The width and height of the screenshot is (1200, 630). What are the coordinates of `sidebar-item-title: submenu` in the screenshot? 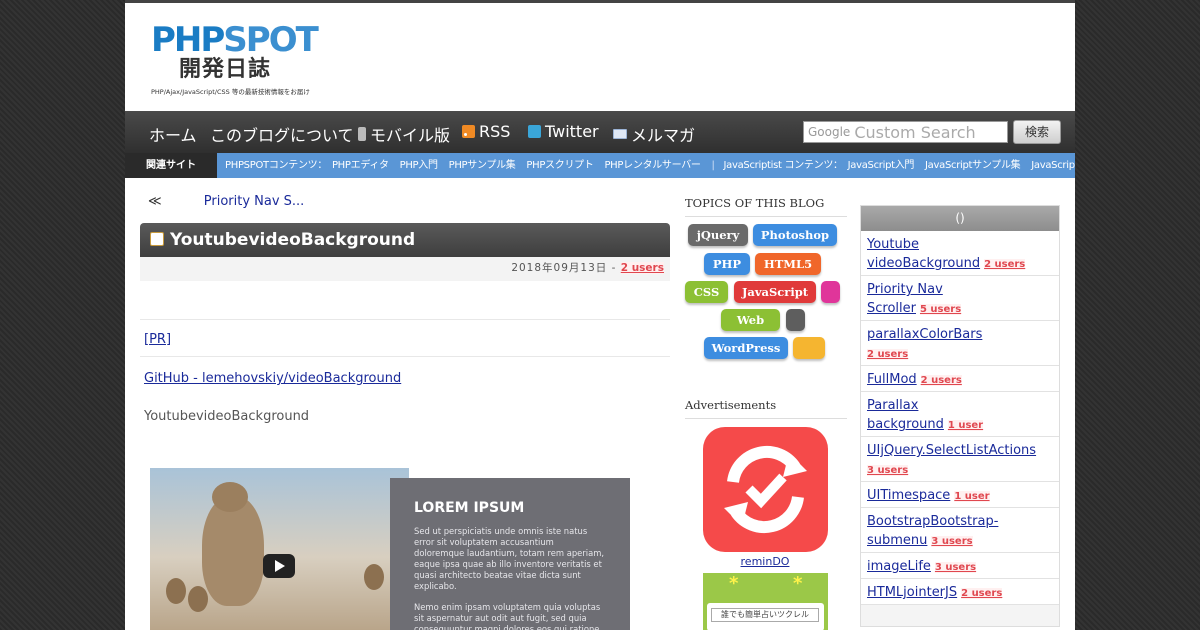 It's located at (897, 540).